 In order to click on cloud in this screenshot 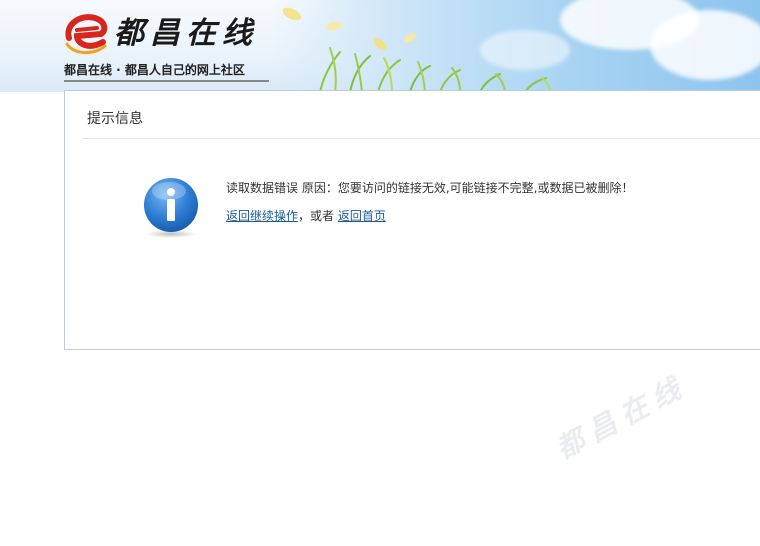, I will do `click(705, 45)`.